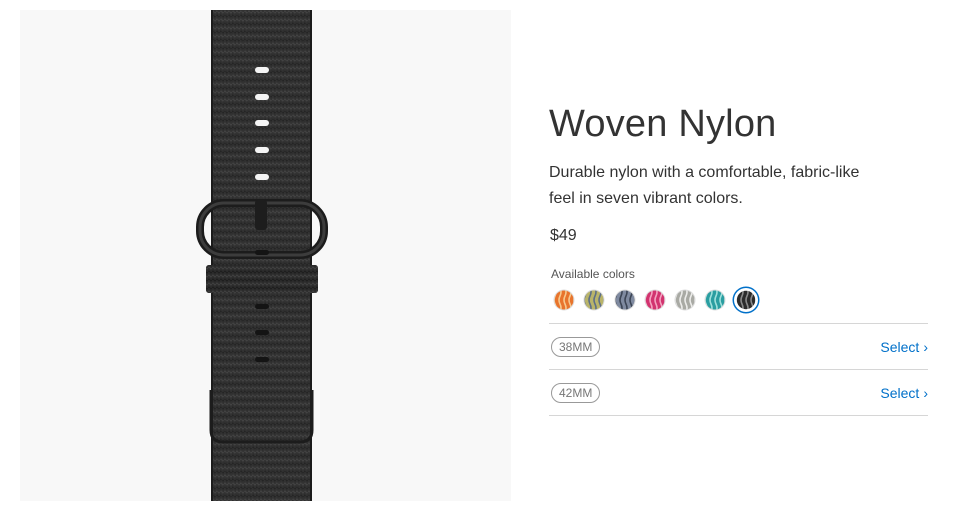  I want to click on size-badge: 42MM, so click(576, 392).